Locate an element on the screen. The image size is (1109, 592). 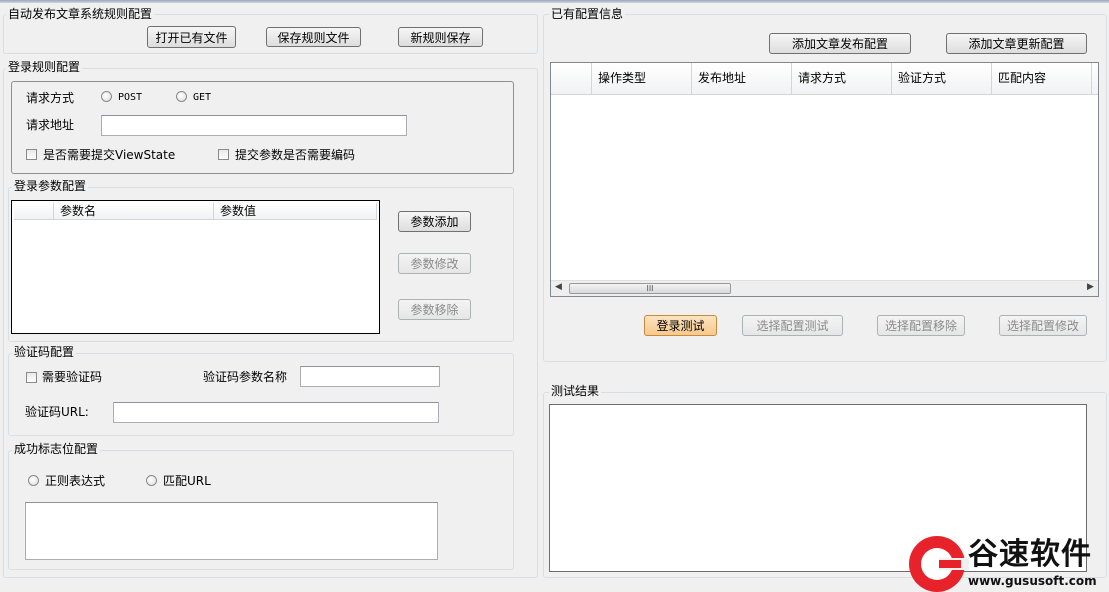
login-test-button: 登录测试 is located at coordinates (680, 325).